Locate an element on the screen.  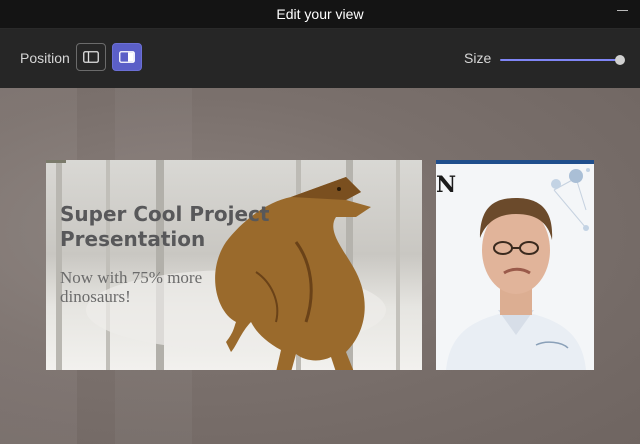
position-left-button is located at coordinates (91, 57).